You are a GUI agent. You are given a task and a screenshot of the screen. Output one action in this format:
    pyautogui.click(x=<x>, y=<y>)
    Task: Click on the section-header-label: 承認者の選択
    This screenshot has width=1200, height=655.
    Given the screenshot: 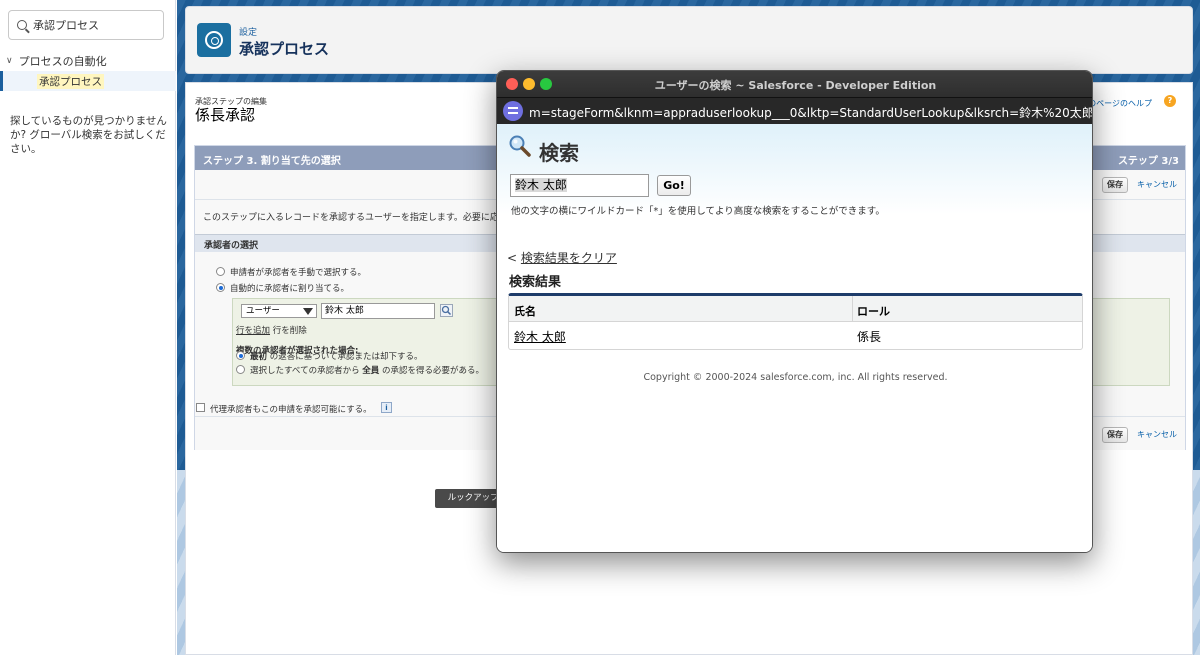 What is the action you would take?
    pyautogui.click(x=231, y=246)
    